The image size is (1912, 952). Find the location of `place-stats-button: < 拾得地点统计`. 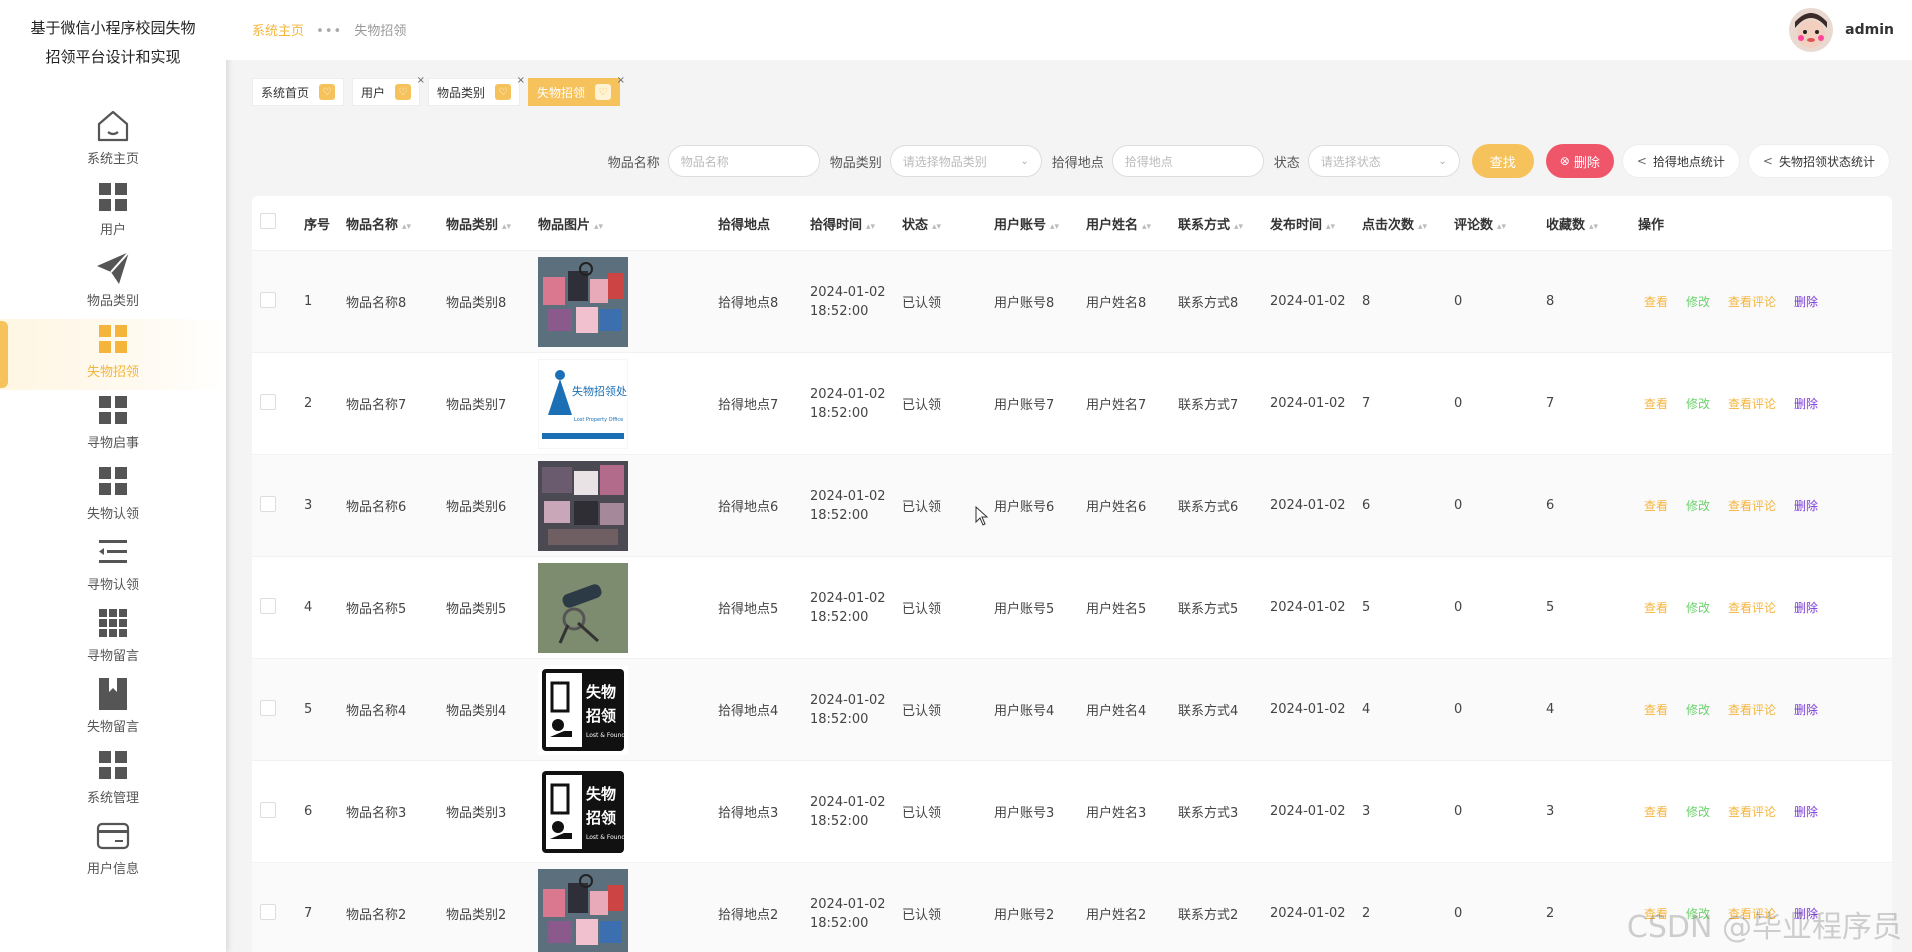

place-stats-button: < 拾得地点统计 is located at coordinates (1680, 161).